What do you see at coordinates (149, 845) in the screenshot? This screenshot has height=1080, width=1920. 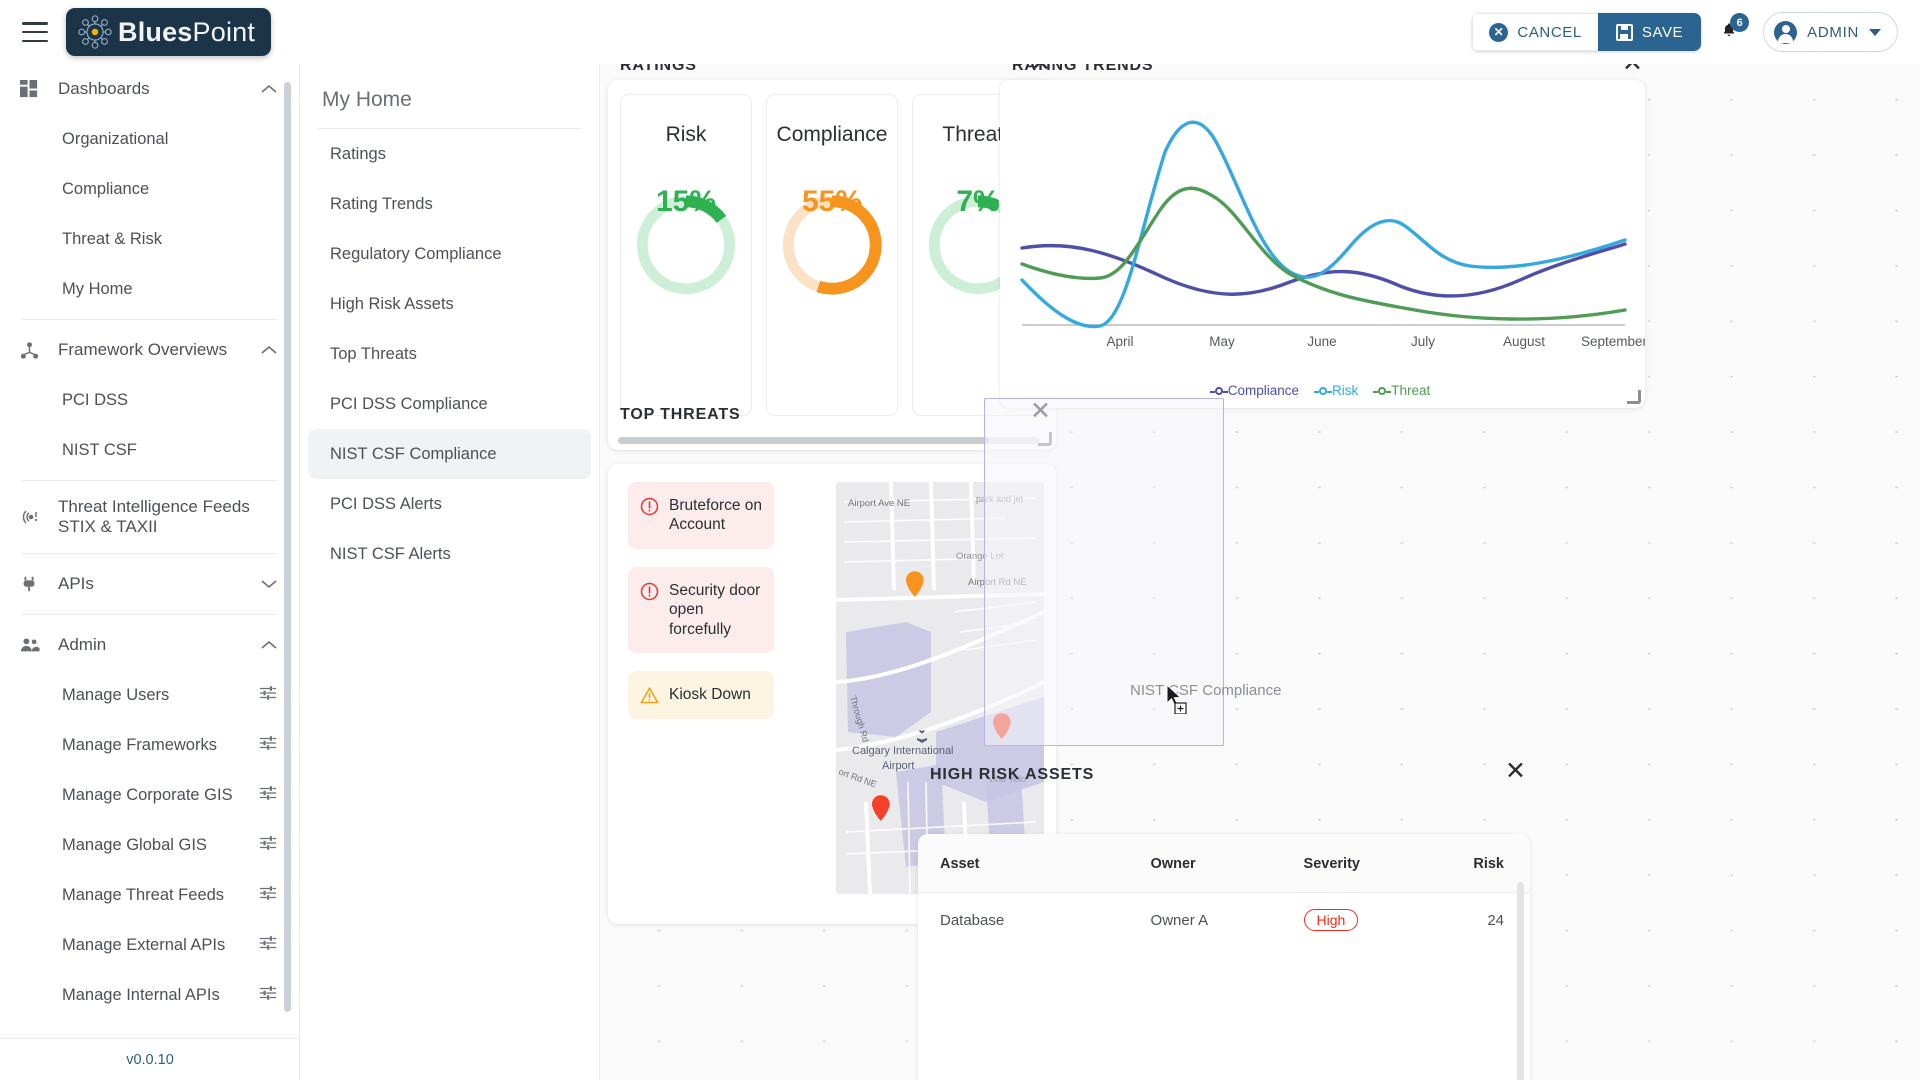 I see `sidebar-item-manage-global-gis: Manage Global GIS` at bounding box center [149, 845].